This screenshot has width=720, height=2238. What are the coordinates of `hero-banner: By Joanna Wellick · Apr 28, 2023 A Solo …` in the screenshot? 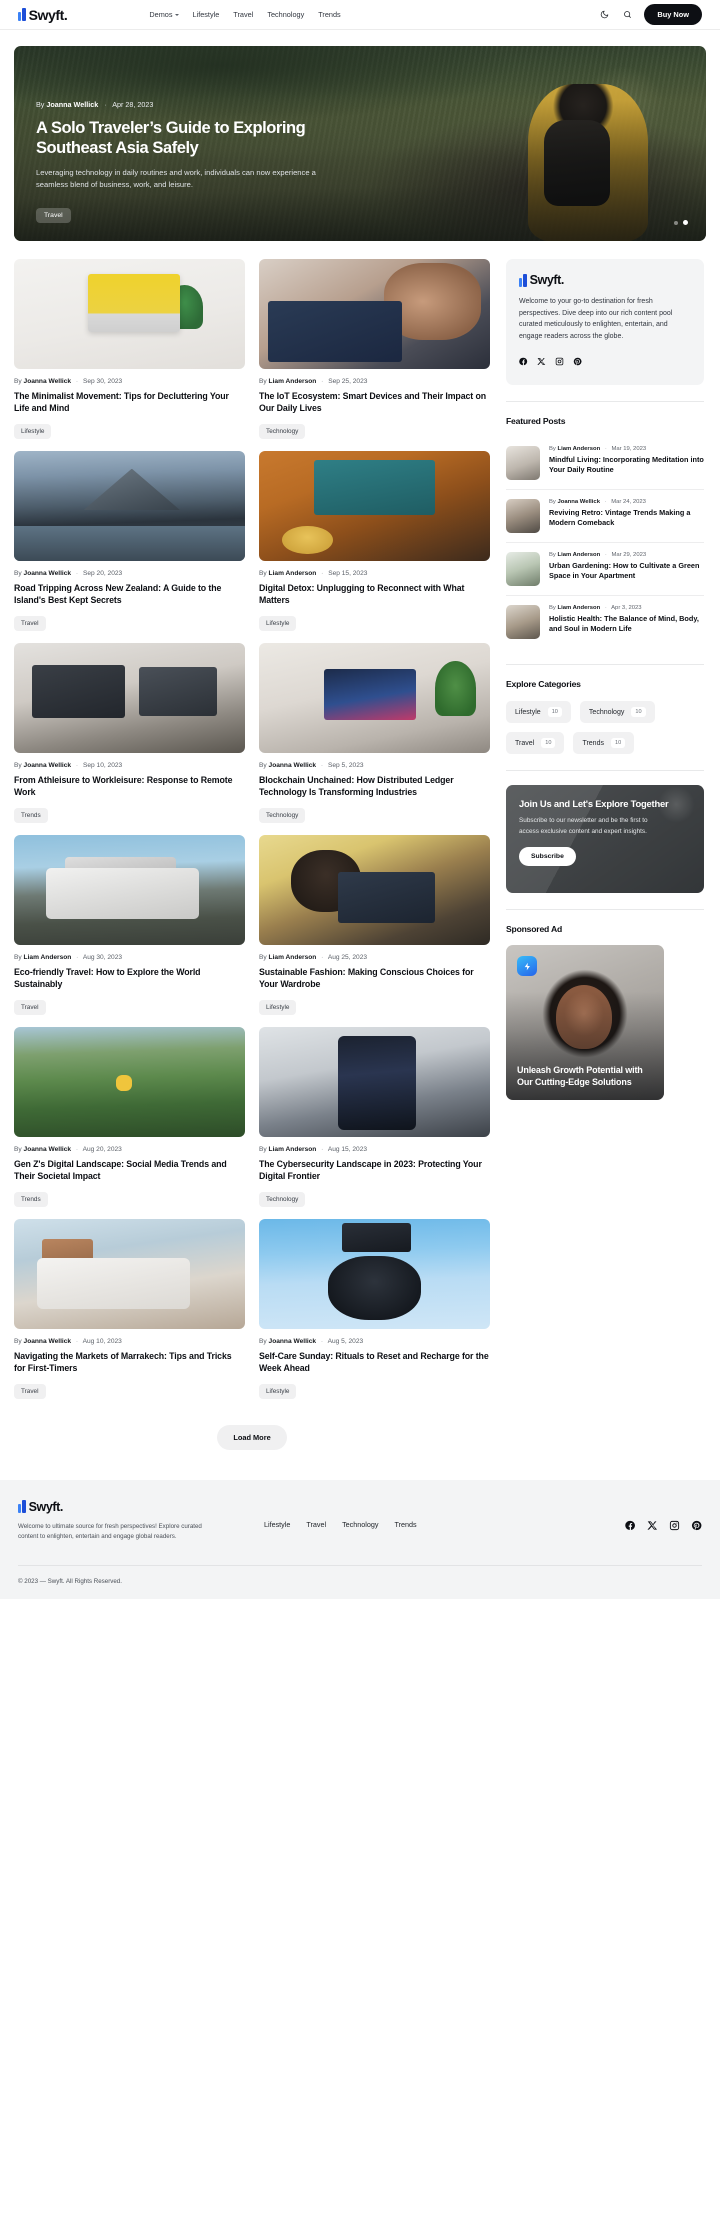 It's located at (360, 143).